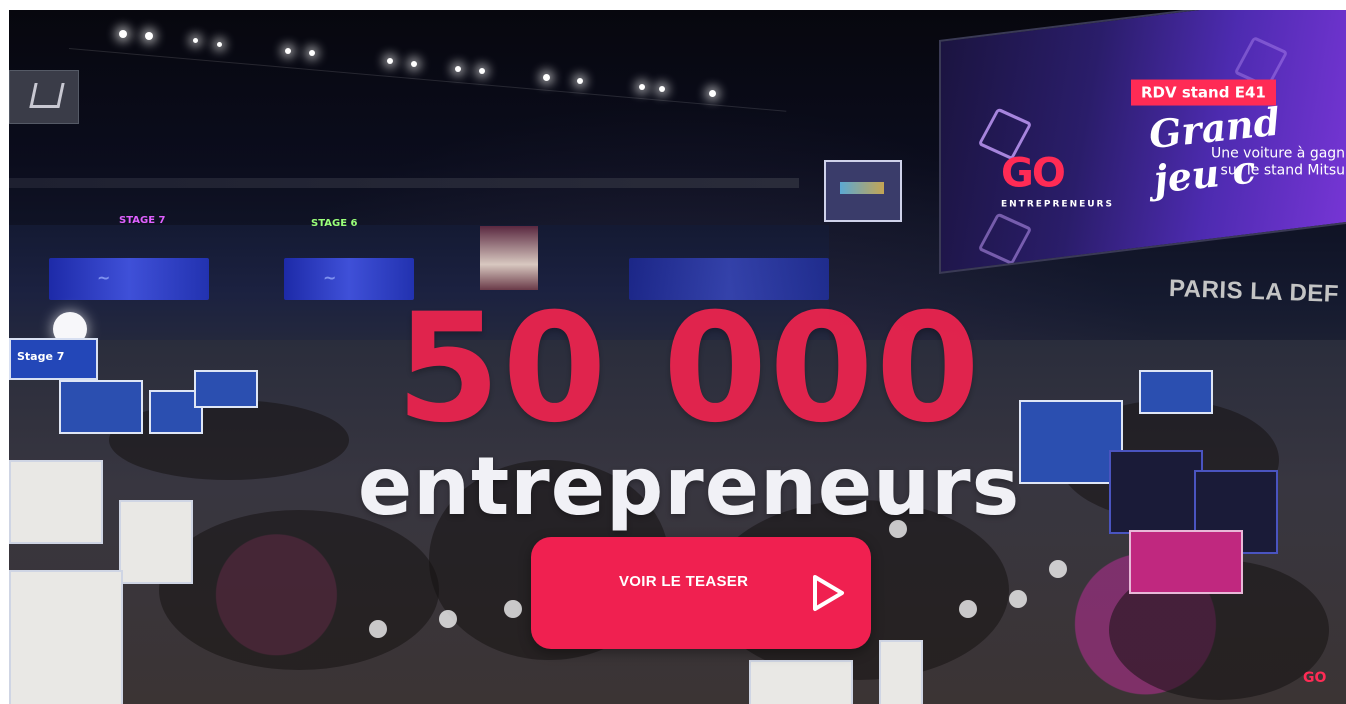  Describe the element at coordinates (1057, 204) in the screenshot. I see `go-logo-subtitle: ENTREPRENEURS` at that location.